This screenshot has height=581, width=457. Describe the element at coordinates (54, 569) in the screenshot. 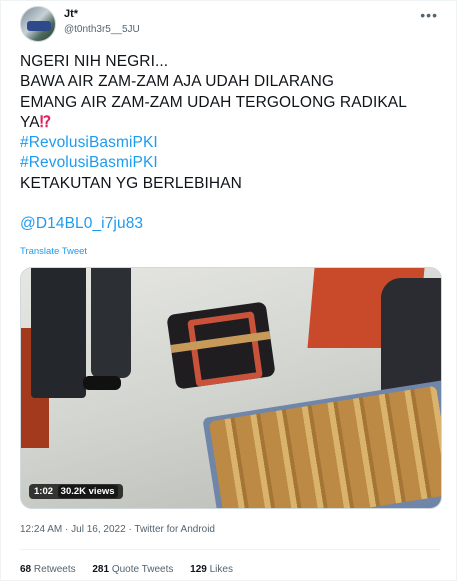

I see `retweets-label: Retweets` at that location.